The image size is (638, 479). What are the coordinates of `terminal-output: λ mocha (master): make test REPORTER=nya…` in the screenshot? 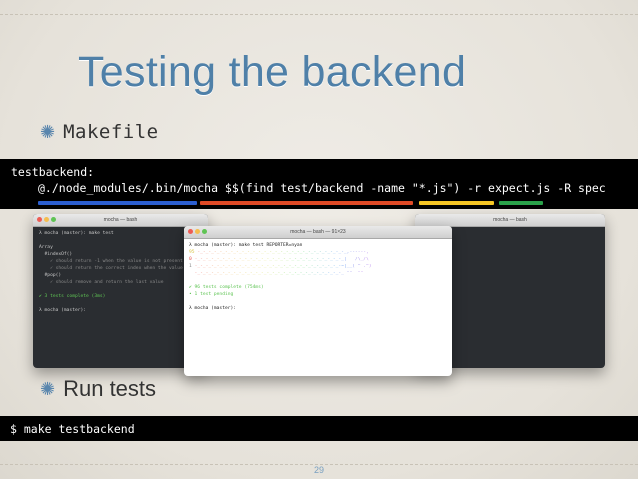 It's located at (318, 277).